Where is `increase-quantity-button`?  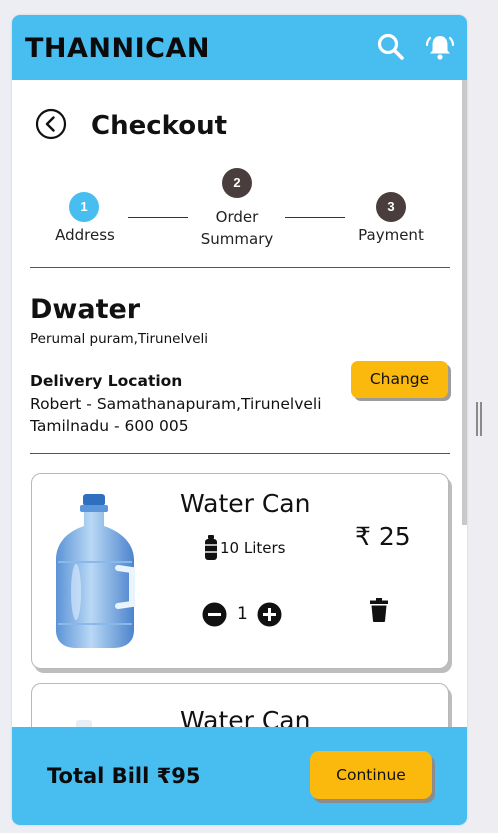
increase-quantity-button is located at coordinates (269, 614).